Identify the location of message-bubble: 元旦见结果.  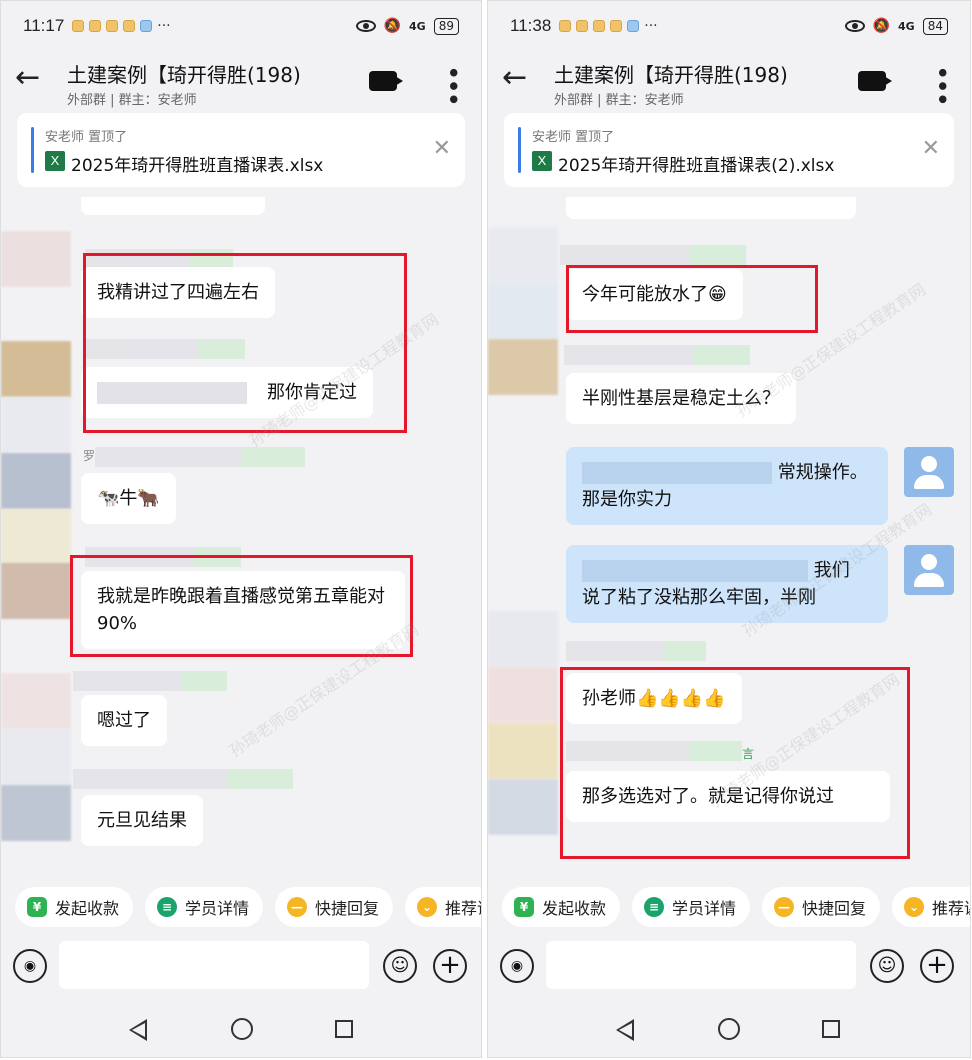
(142, 820).